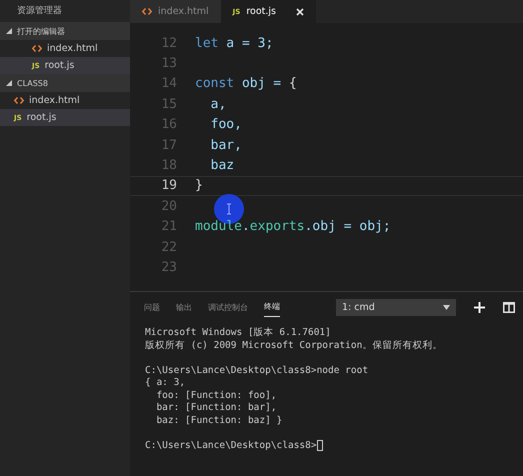 The image size is (523, 476). What do you see at coordinates (226, 124) in the screenshot?
I see `code-line: foo,` at bounding box center [226, 124].